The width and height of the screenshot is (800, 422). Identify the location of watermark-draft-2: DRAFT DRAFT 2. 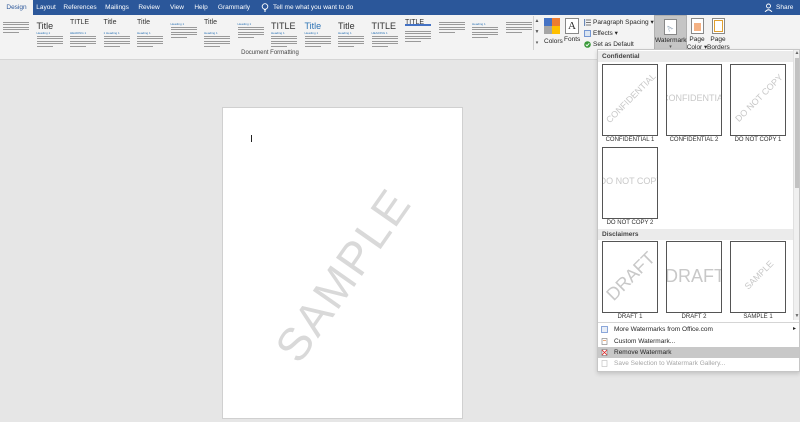
(694, 280).